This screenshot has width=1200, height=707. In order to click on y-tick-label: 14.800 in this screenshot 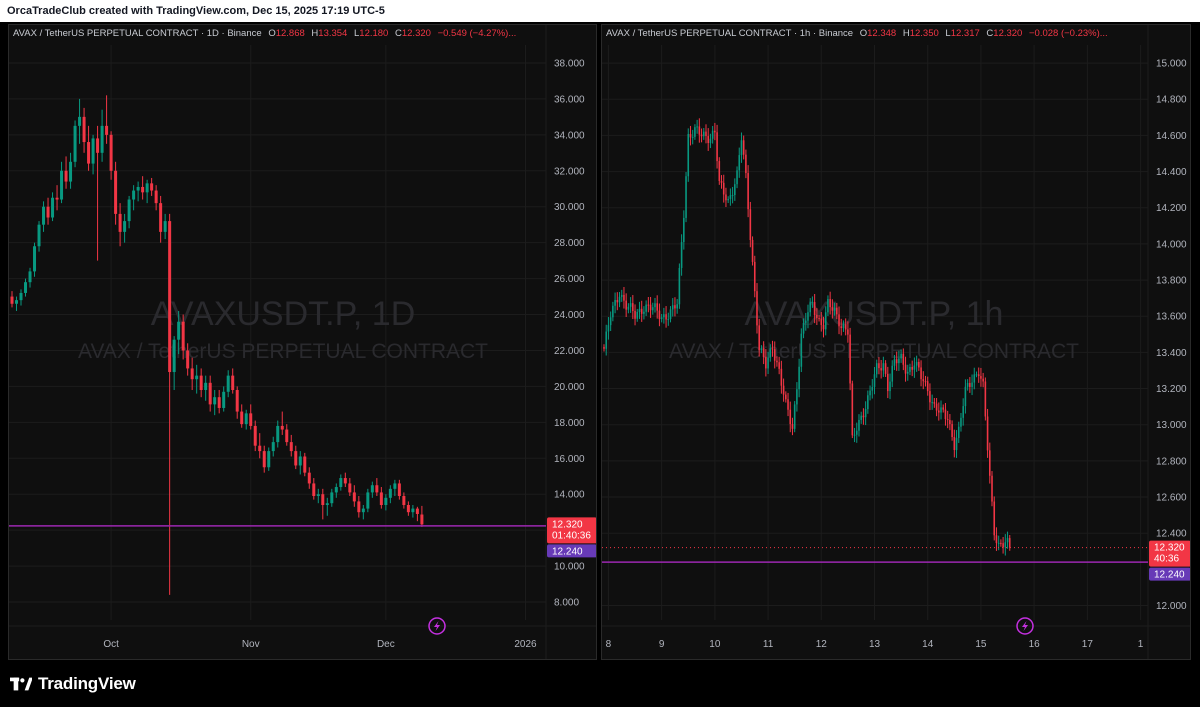, I will do `click(1171, 100)`.